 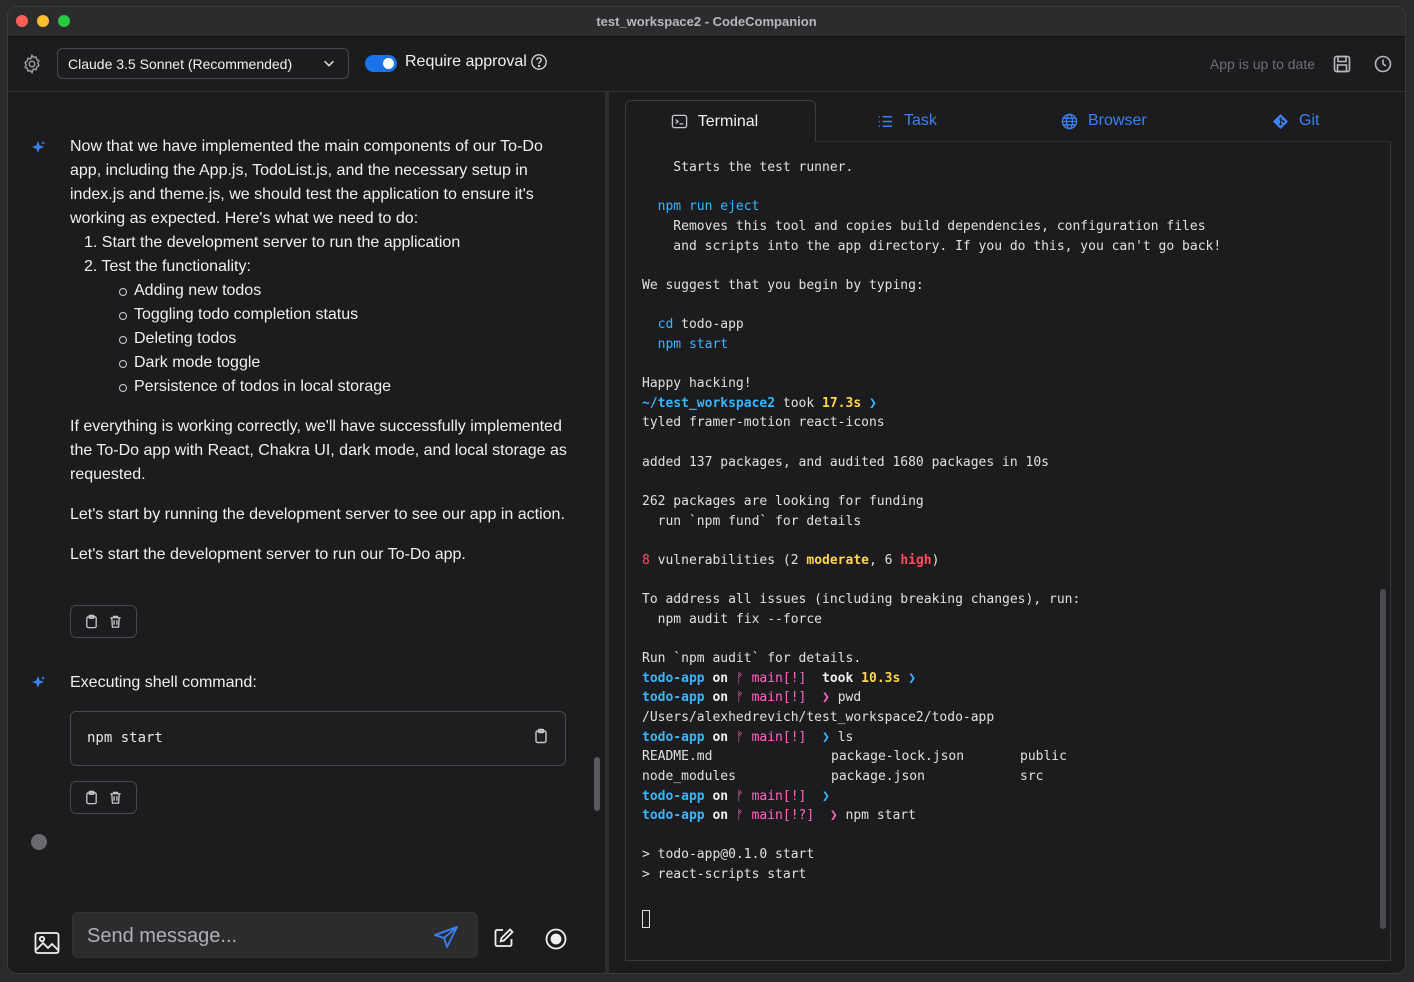 What do you see at coordinates (679, 121) in the screenshot?
I see `terminal-icon` at bounding box center [679, 121].